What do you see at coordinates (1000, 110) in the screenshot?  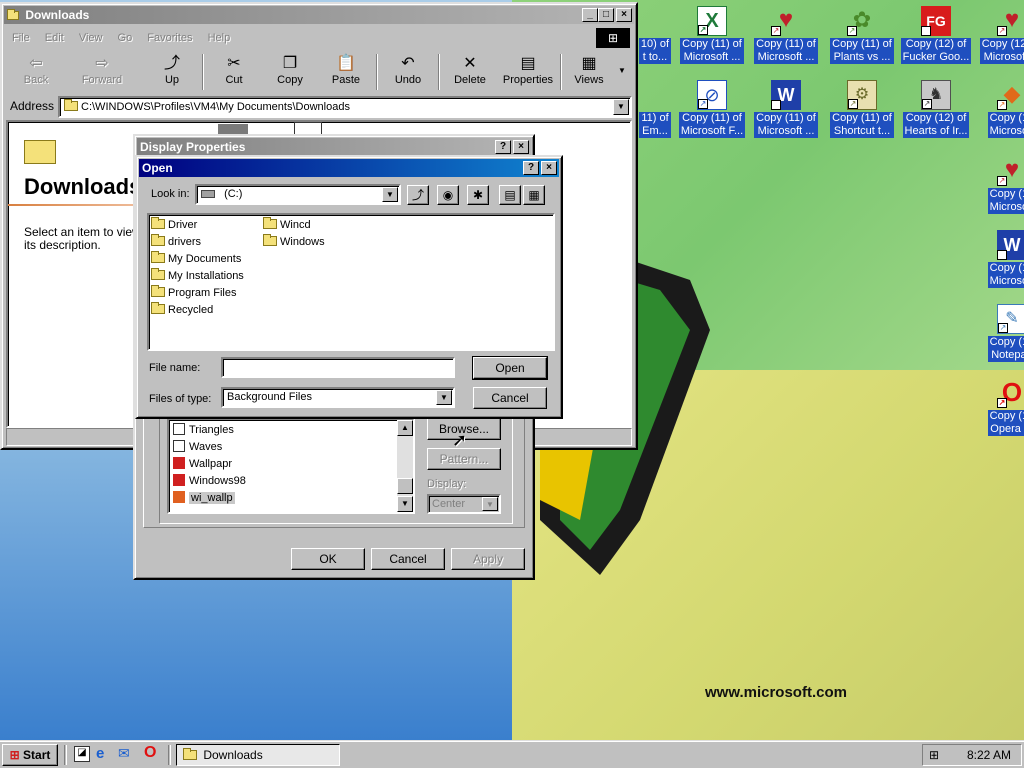 I see `desktop-icon: ◆↗ Copy (12 Microsoft` at bounding box center [1000, 110].